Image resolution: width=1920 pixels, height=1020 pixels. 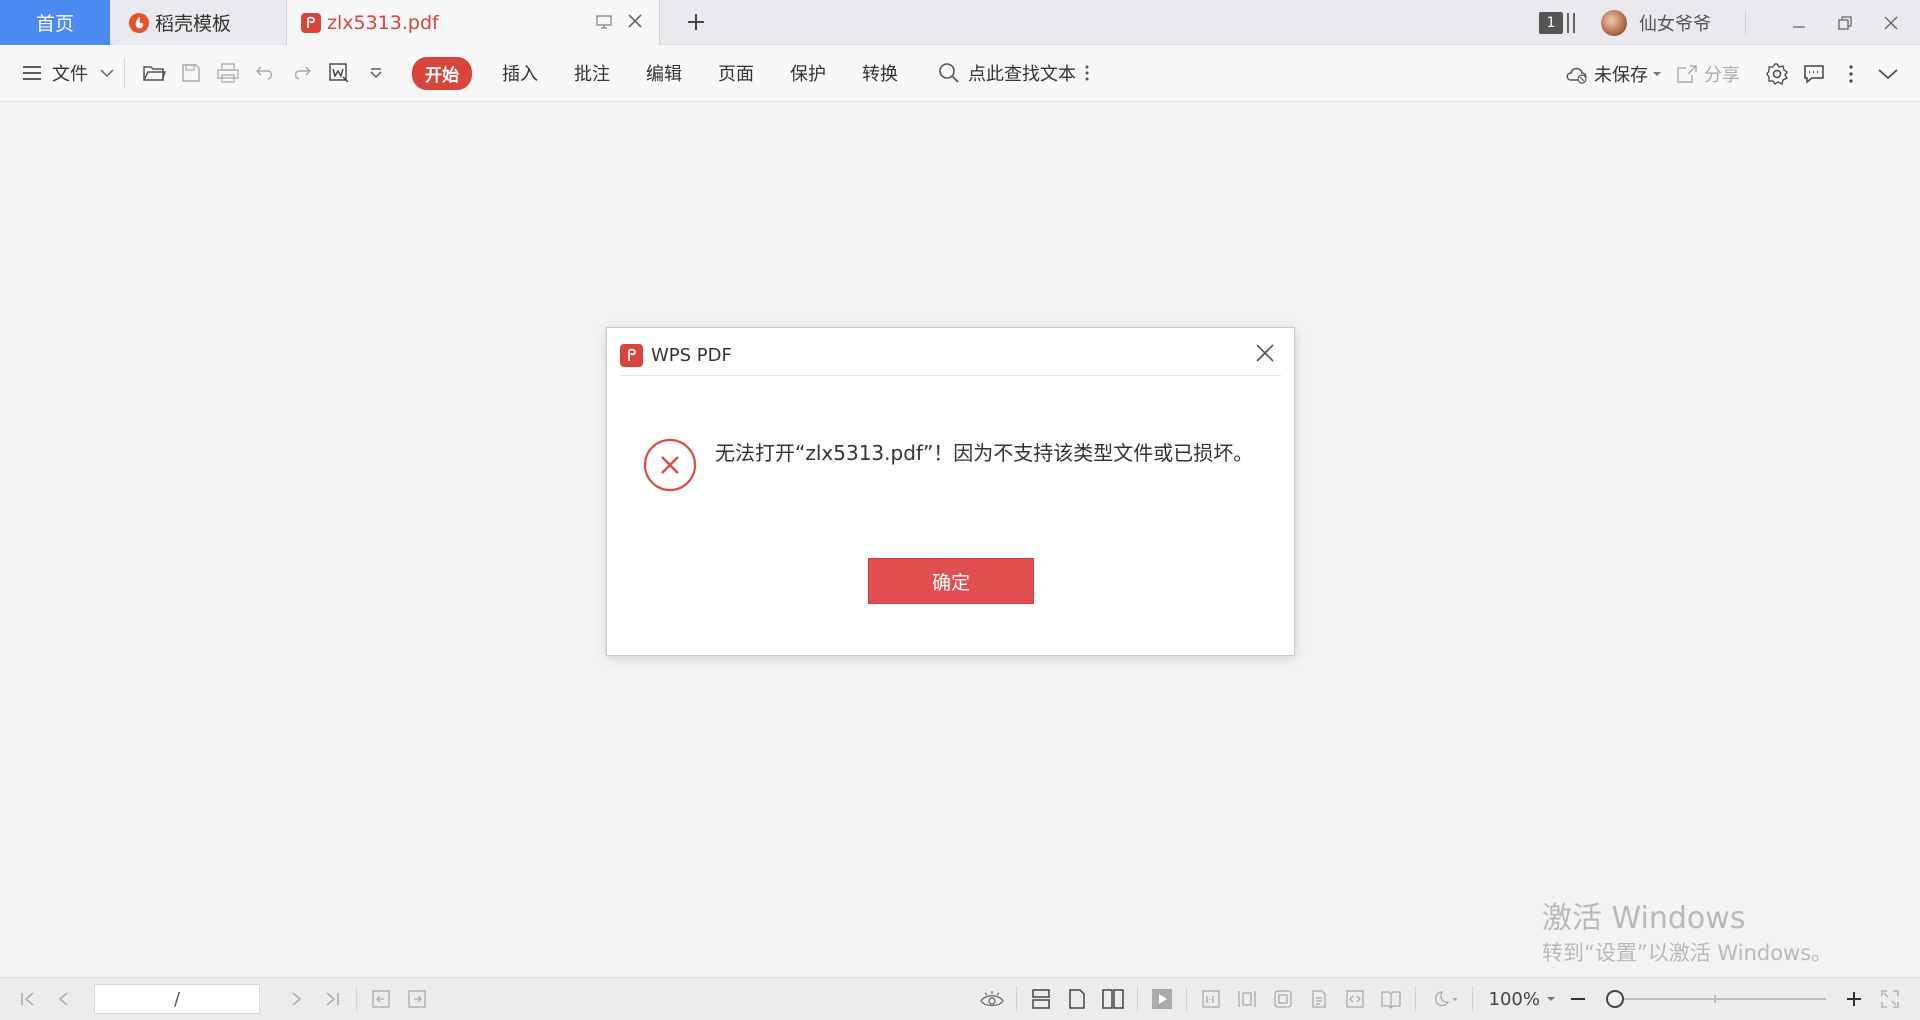 I want to click on share-button: 分享, so click(x=1708, y=74).